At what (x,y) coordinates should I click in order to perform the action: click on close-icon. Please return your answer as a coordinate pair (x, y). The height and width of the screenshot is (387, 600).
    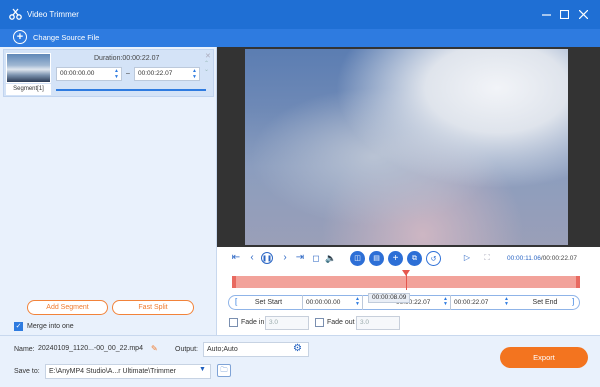
    Looking at the image, I should click on (583, 14).